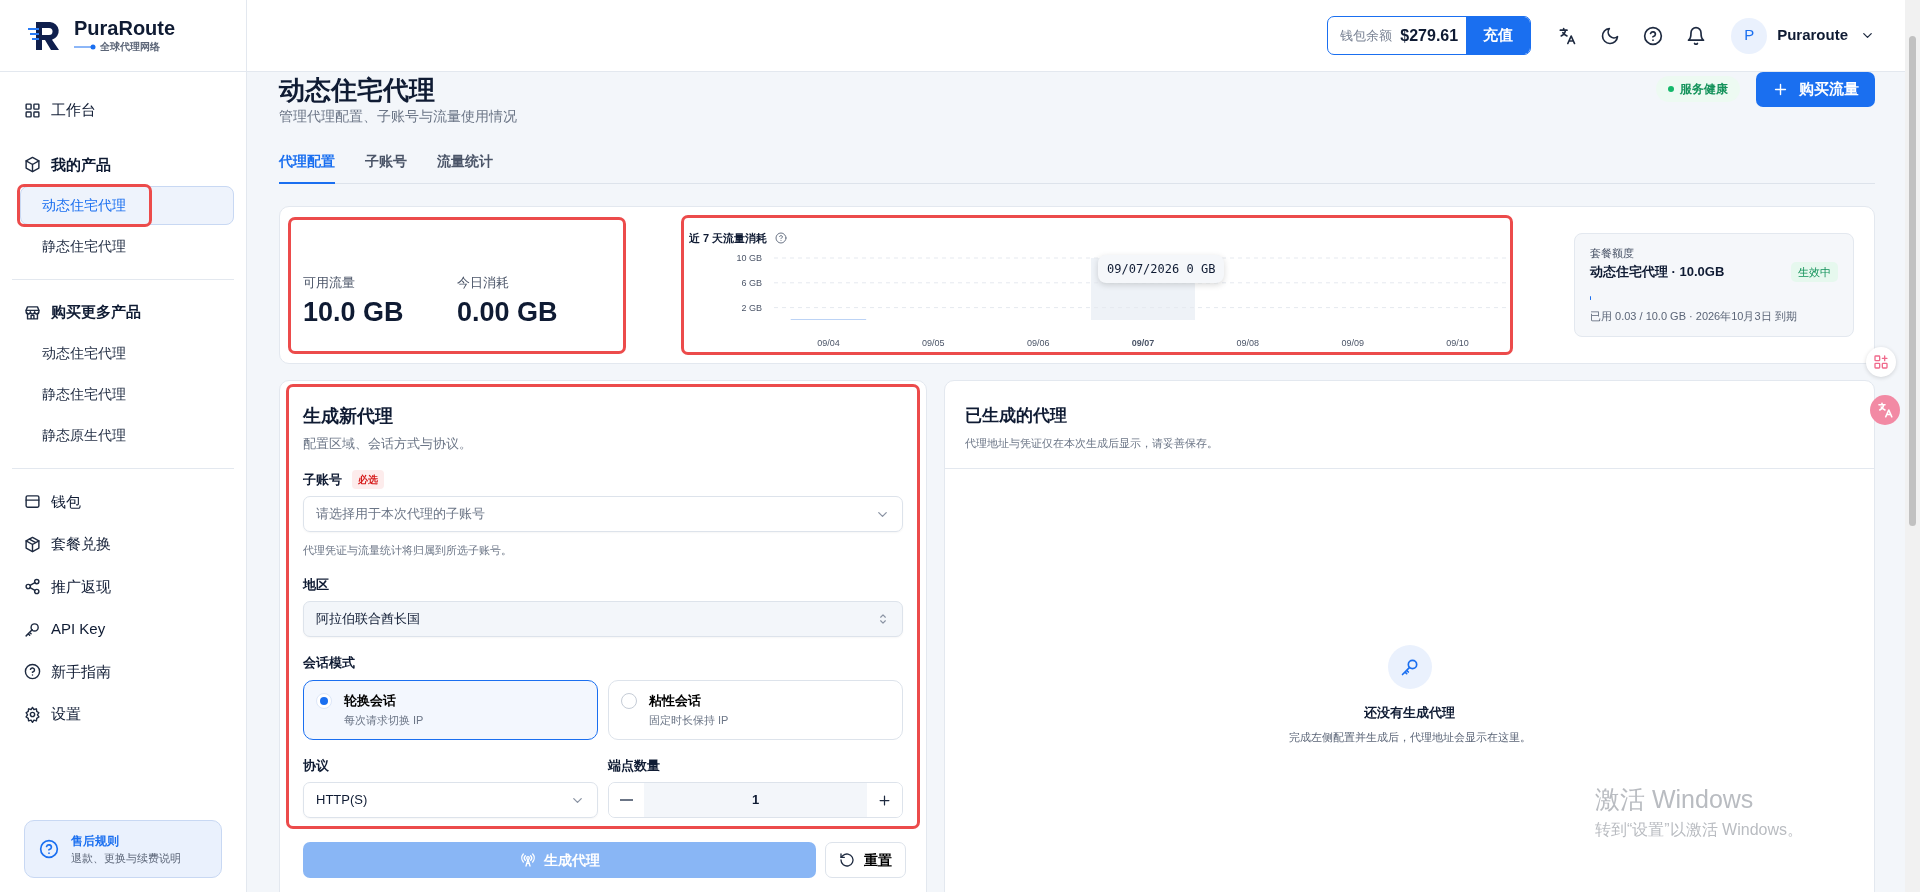  I want to click on notification-icon, so click(1695, 35).